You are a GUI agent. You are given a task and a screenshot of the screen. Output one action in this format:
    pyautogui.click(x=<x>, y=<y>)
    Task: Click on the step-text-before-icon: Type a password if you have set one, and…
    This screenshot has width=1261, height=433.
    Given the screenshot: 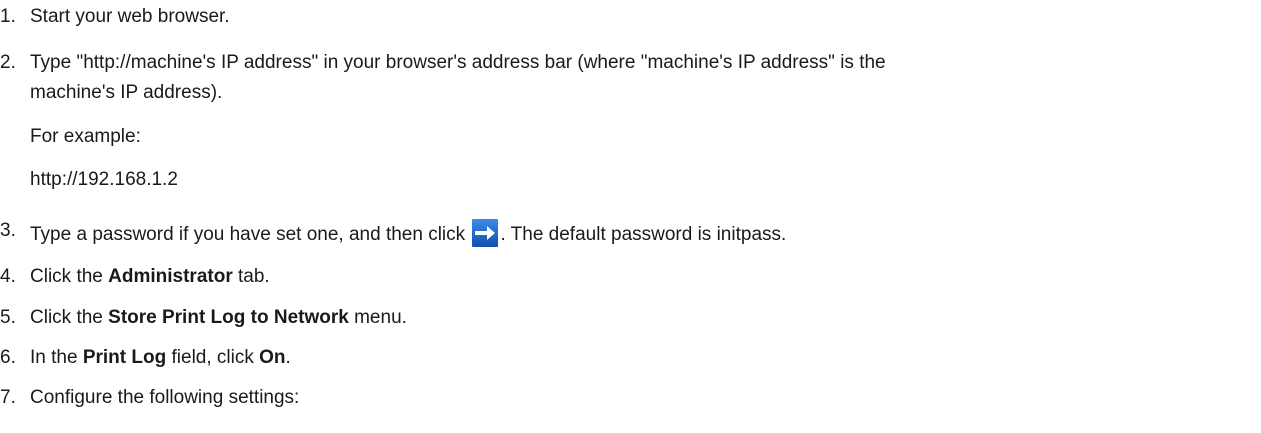 What is the action you would take?
    pyautogui.click(x=250, y=234)
    